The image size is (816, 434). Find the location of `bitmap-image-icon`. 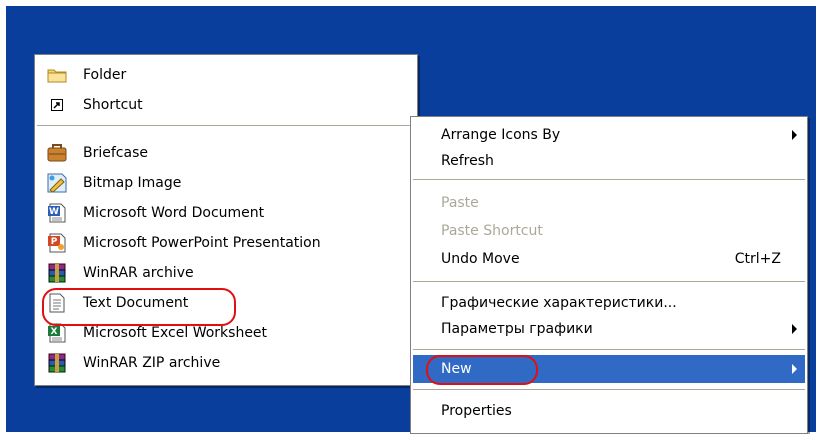

bitmap-image-icon is located at coordinates (57, 183).